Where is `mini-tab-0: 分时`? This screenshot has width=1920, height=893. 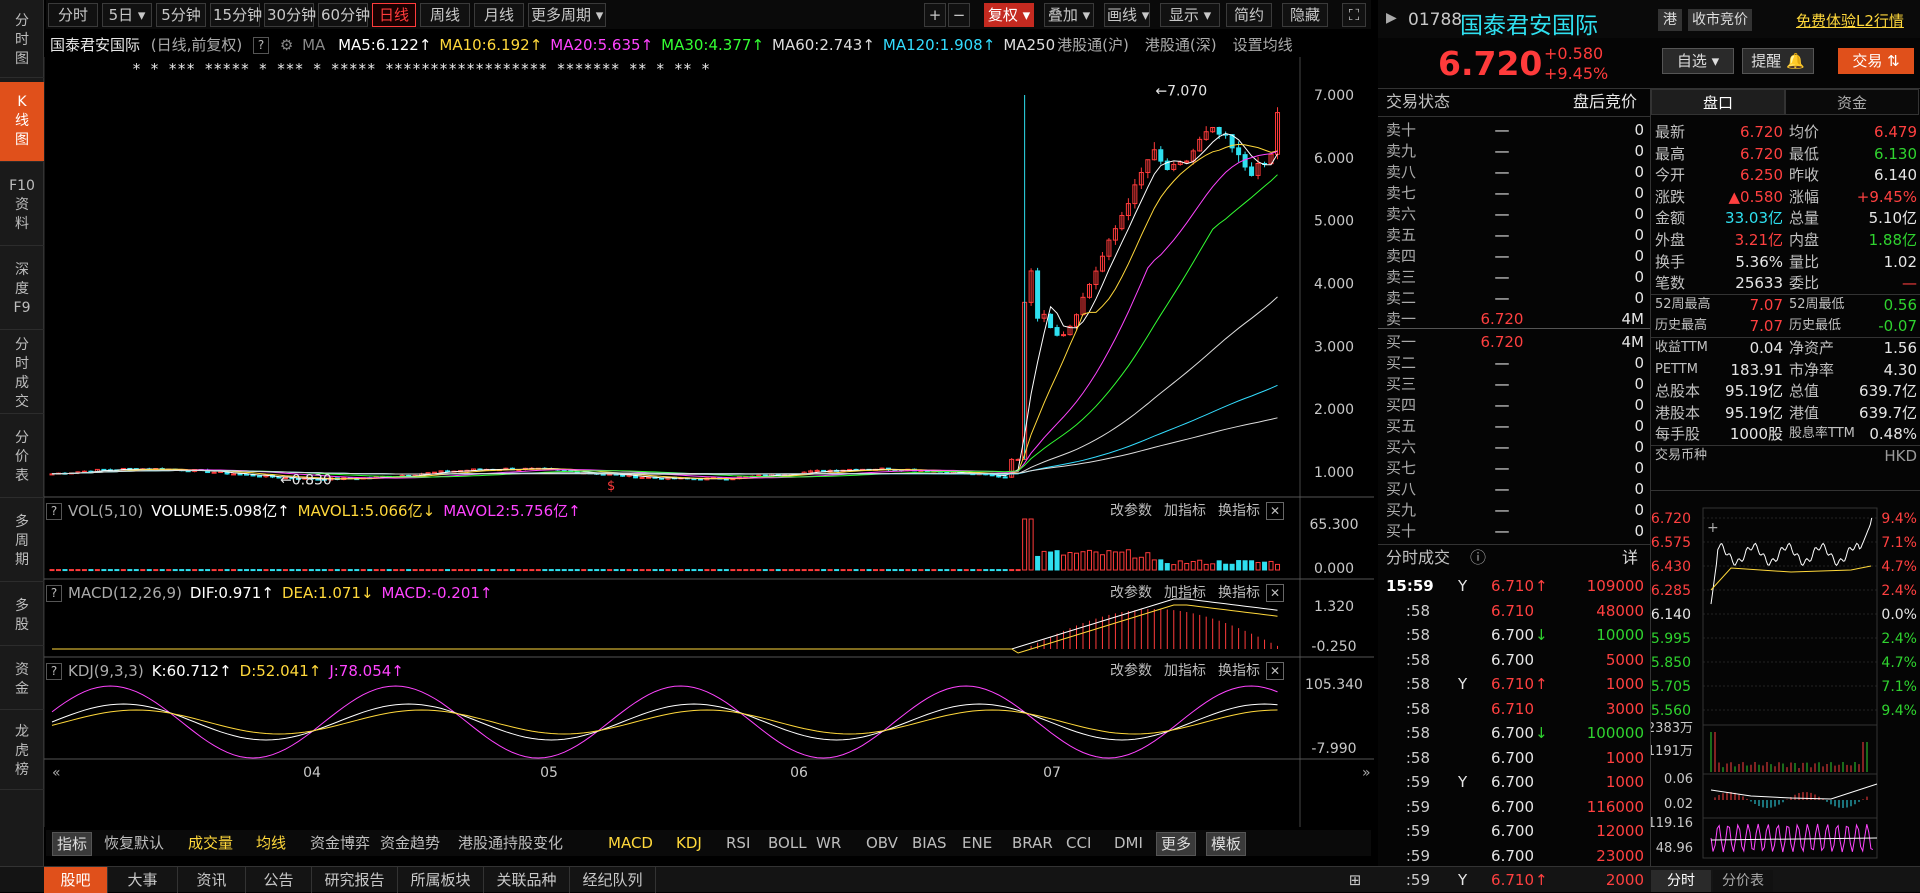
mini-tab-0: 分时 is located at coordinates (1681, 881).